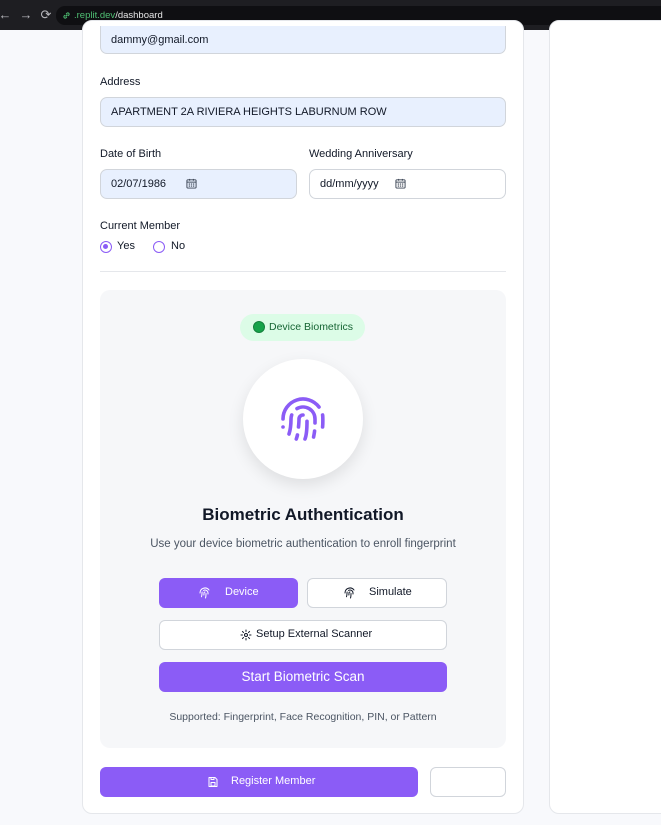  I want to click on divider, so click(303, 271).